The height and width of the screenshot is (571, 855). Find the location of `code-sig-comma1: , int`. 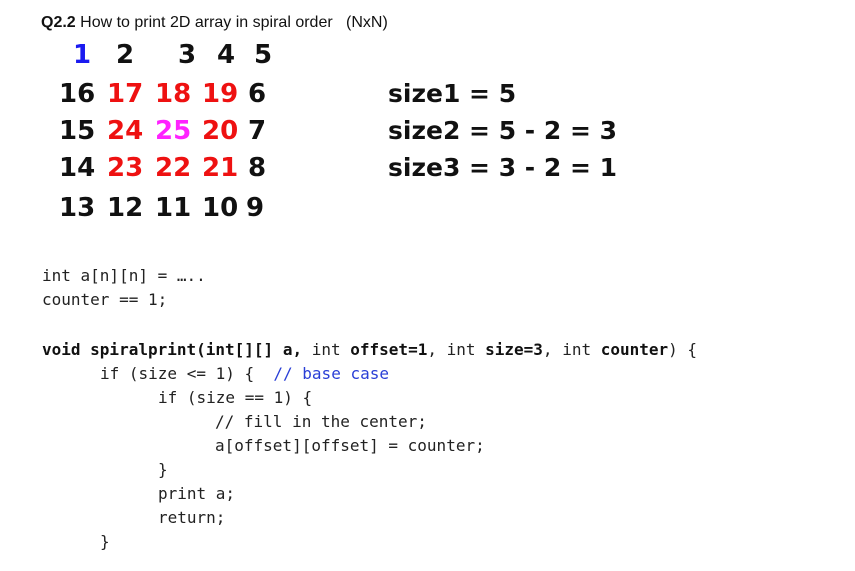

code-sig-comma1: , int is located at coordinates (456, 349).